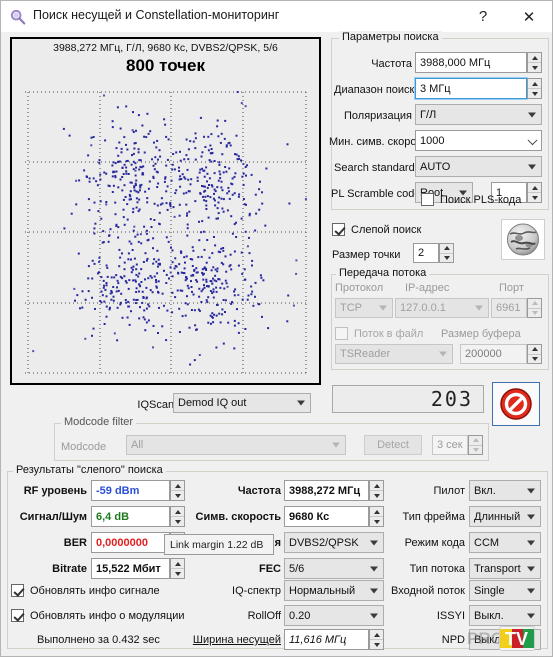 The height and width of the screenshot is (657, 553). What do you see at coordinates (493, 354) in the screenshot?
I see `buffer-size-input: 200000` at bounding box center [493, 354].